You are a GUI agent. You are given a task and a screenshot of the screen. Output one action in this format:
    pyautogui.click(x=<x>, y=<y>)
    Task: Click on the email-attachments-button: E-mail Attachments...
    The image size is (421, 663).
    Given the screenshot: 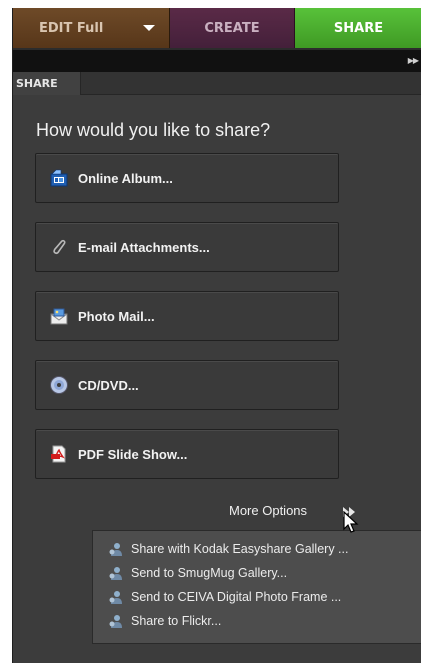 What is the action you would take?
    pyautogui.click(x=187, y=247)
    